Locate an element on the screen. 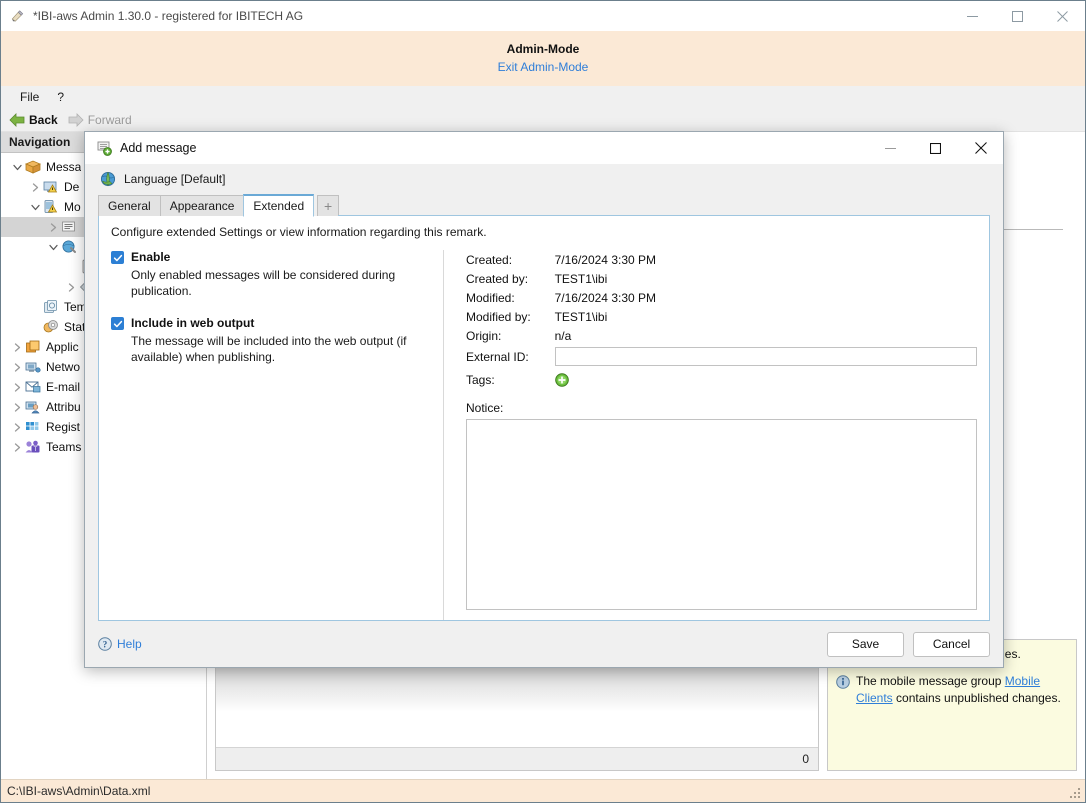 The width and height of the screenshot is (1086, 803). dialog-titlebar: Add message is located at coordinates (544, 148).